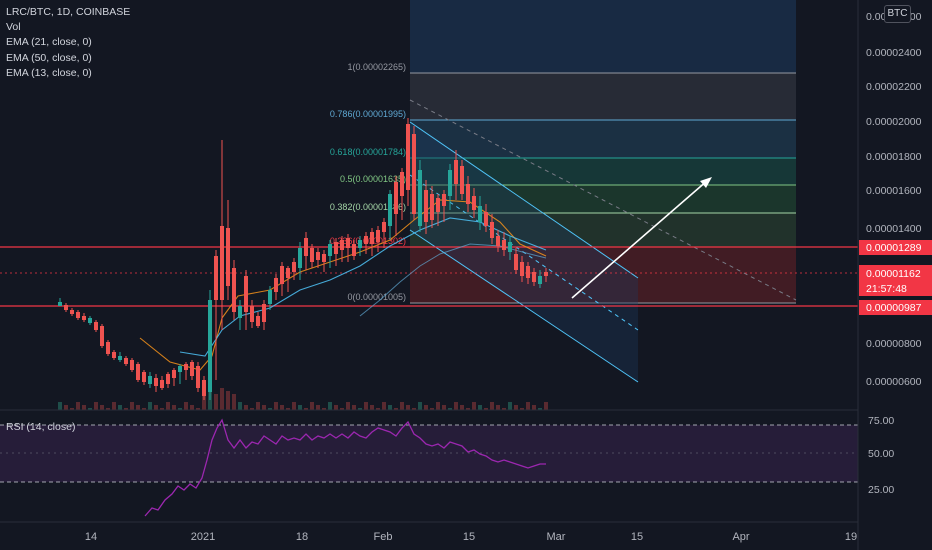 The width and height of the screenshot is (932, 550). I want to click on rsi-axis-50: 50.00, so click(881, 454).